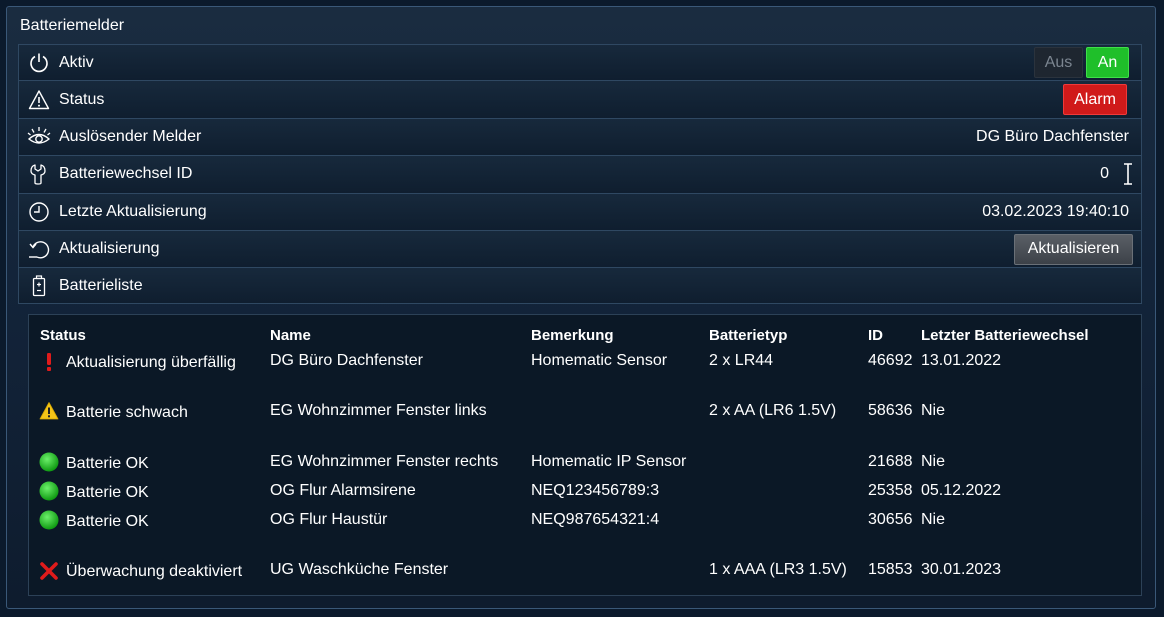 Image resolution: width=1164 pixels, height=617 pixels. What do you see at coordinates (890, 490) in the screenshot?
I see `device-id: 25358` at bounding box center [890, 490].